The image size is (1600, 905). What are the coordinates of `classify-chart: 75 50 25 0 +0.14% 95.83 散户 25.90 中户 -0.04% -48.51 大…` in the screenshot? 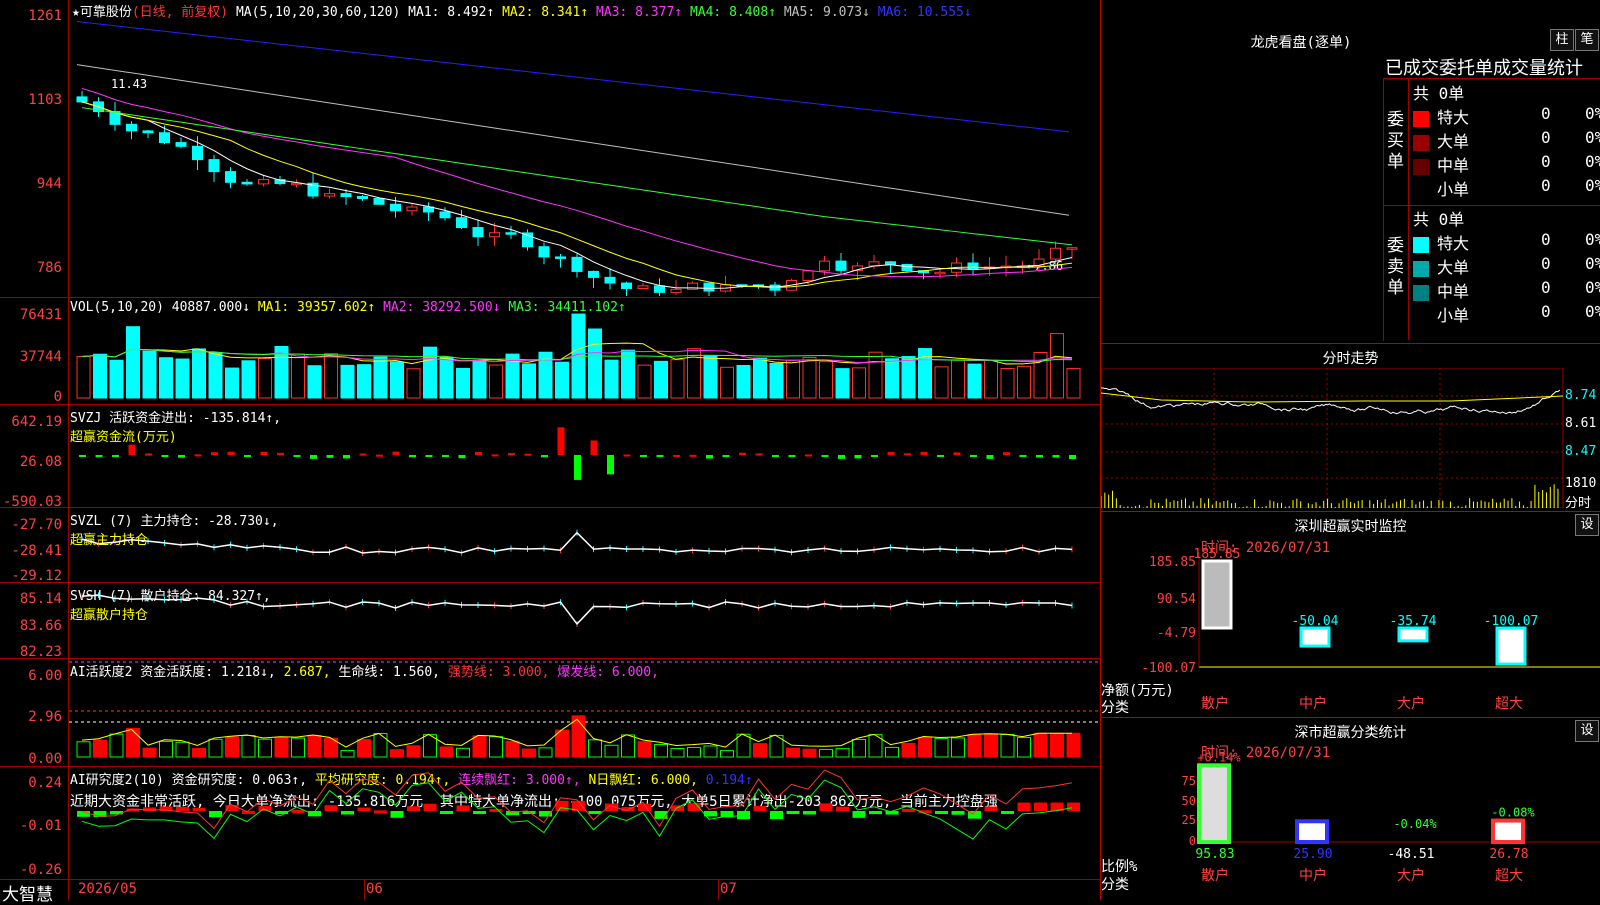 It's located at (1350, 809).